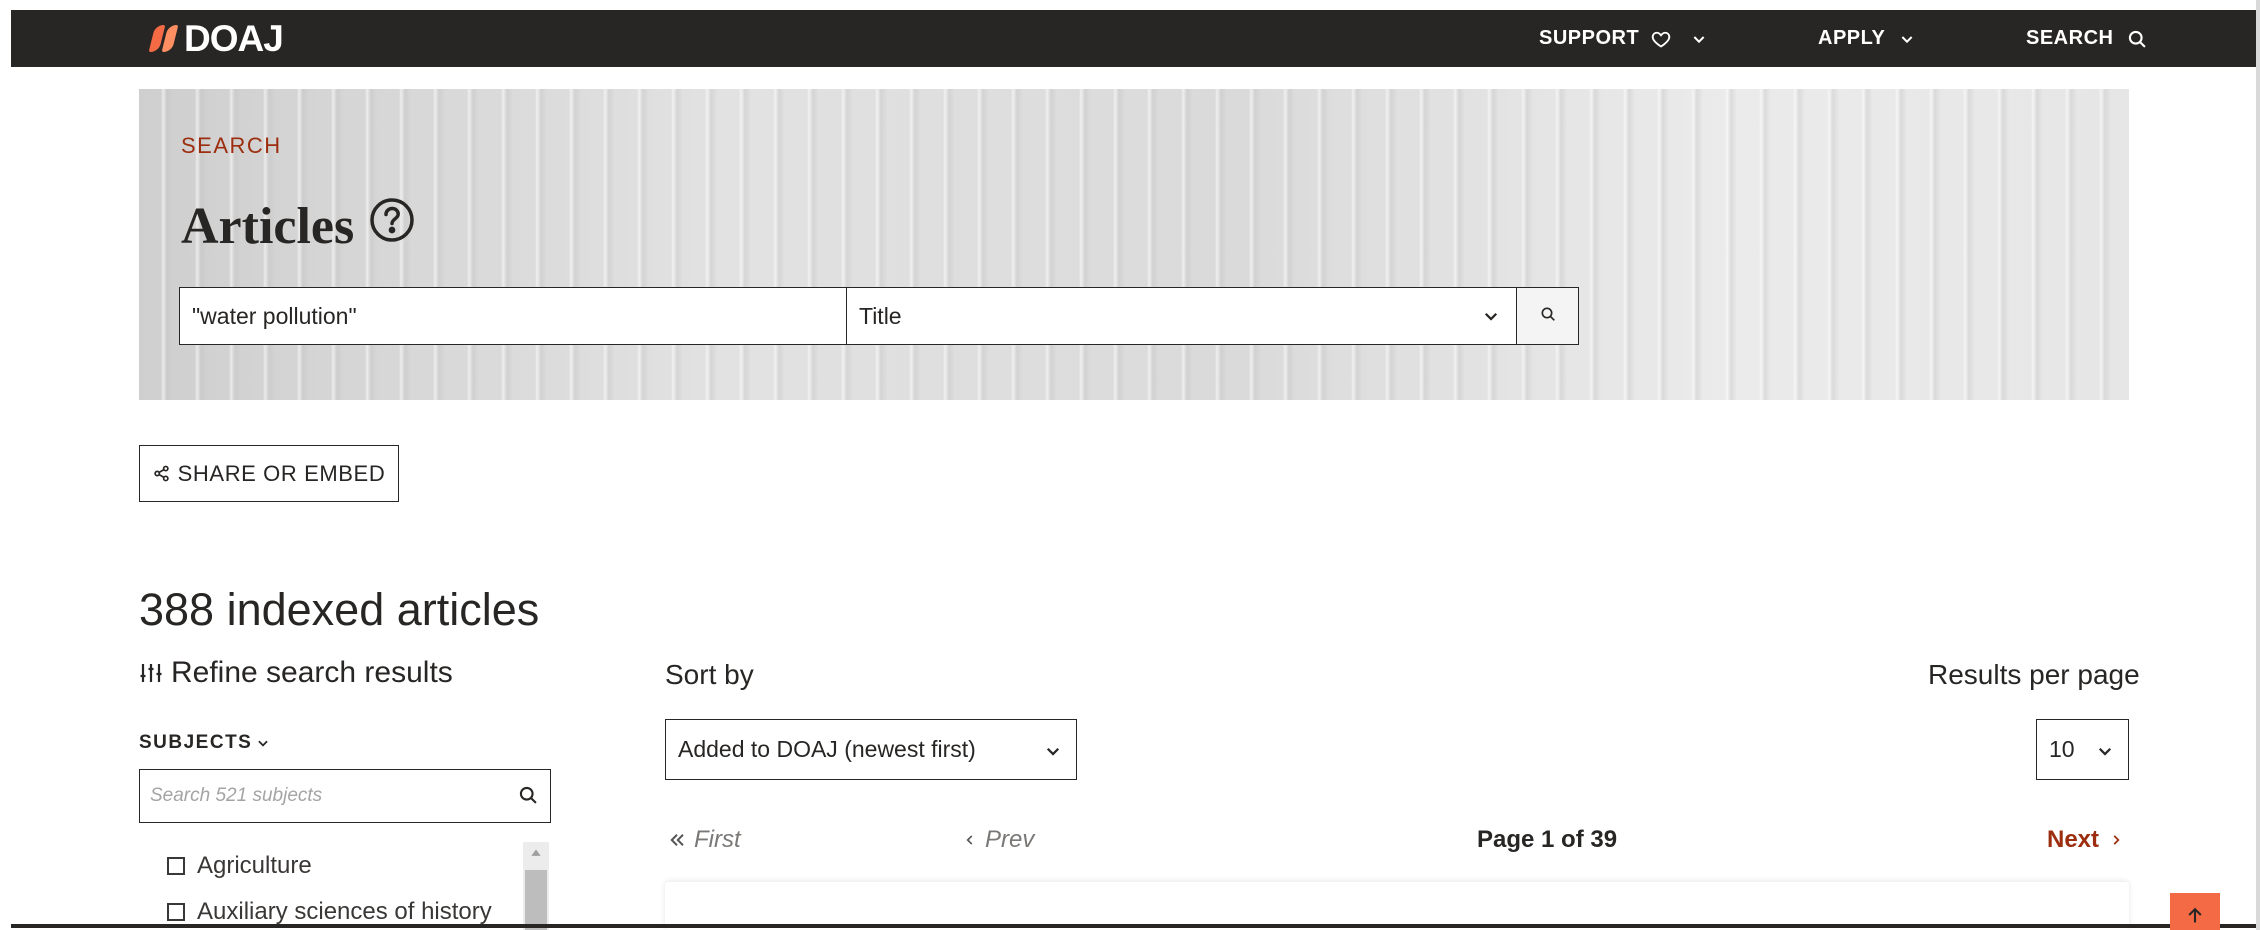 The image size is (2260, 930). I want to click on subject-label: Auxiliary sciences of history, so click(344, 911).